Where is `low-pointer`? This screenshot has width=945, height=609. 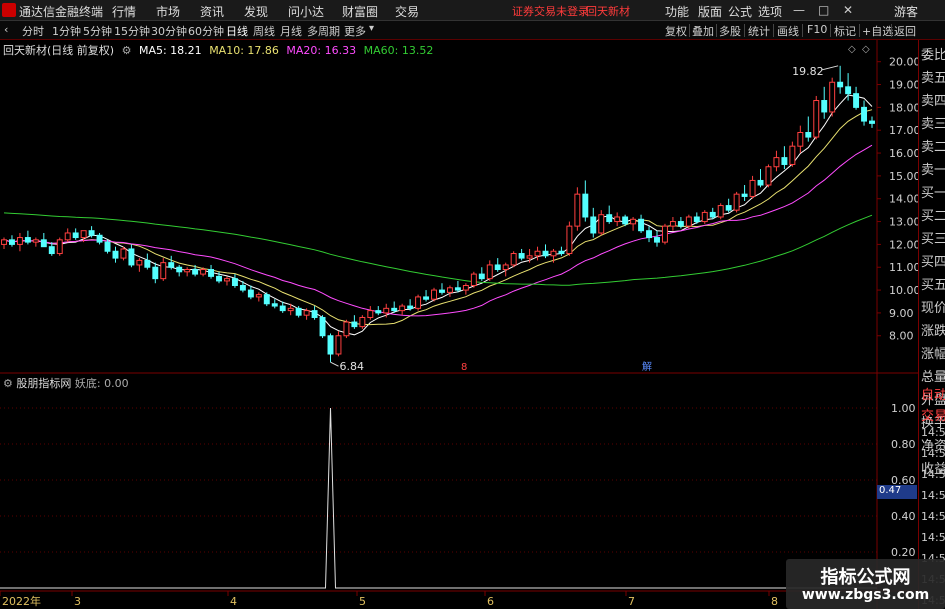
low-pointer is located at coordinates (334, 364).